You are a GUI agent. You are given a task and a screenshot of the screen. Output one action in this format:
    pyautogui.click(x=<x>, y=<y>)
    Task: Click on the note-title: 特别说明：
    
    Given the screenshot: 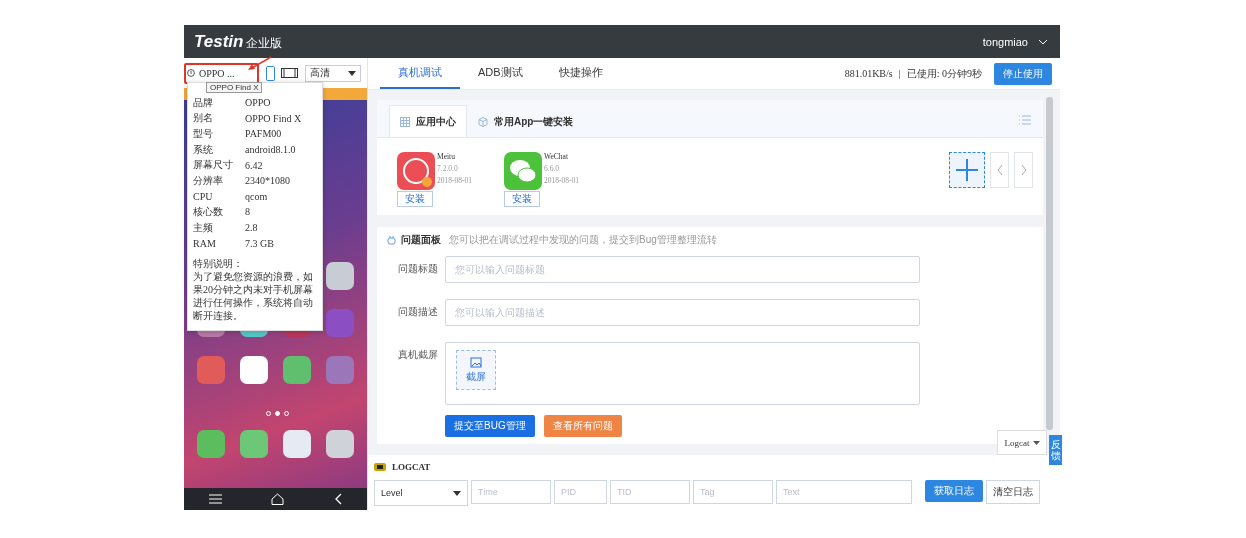 What is the action you would take?
    pyautogui.click(x=218, y=263)
    